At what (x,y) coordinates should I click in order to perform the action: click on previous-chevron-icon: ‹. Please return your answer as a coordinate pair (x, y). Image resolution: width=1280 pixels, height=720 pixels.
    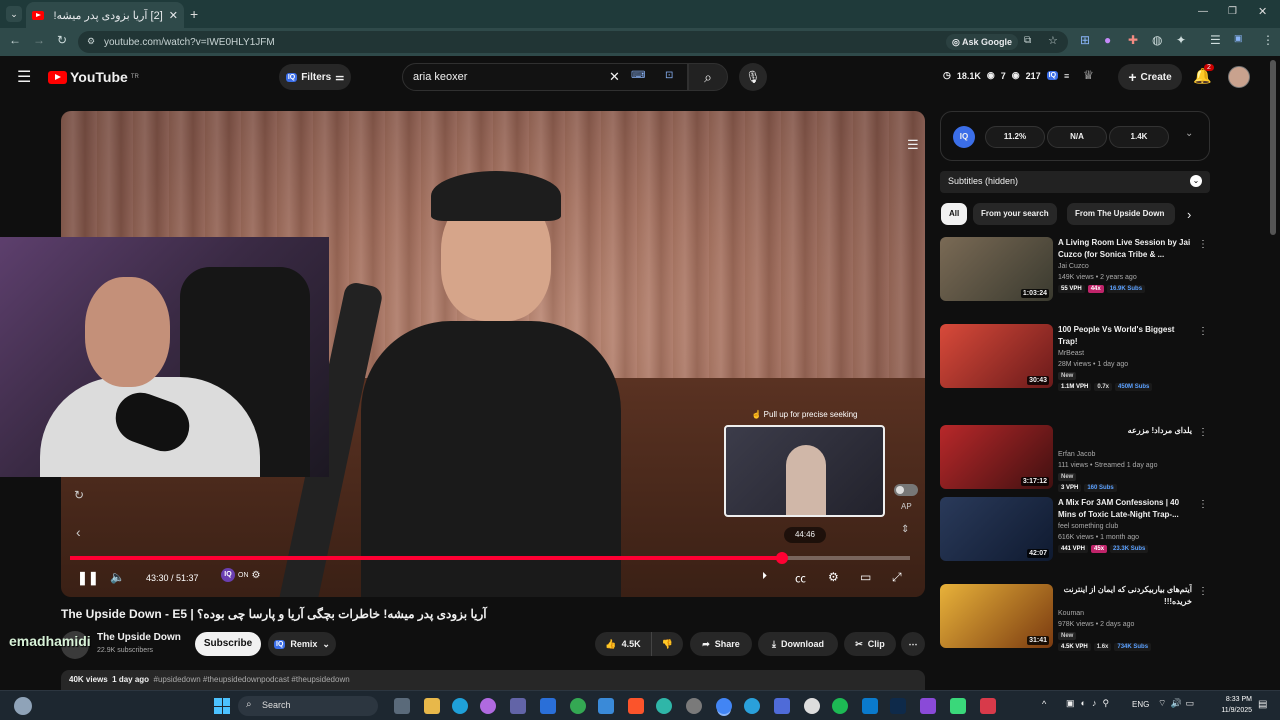
    Looking at the image, I should click on (78, 532).